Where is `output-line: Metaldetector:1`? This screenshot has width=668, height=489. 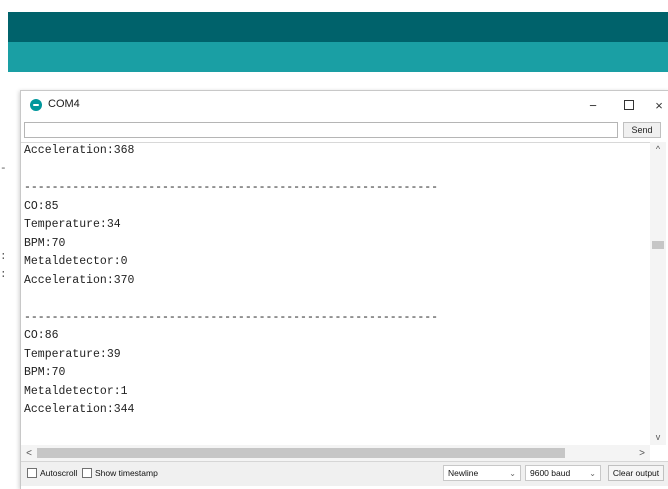
output-line: Metaldetector:1 is located at coordinates (76, 391).